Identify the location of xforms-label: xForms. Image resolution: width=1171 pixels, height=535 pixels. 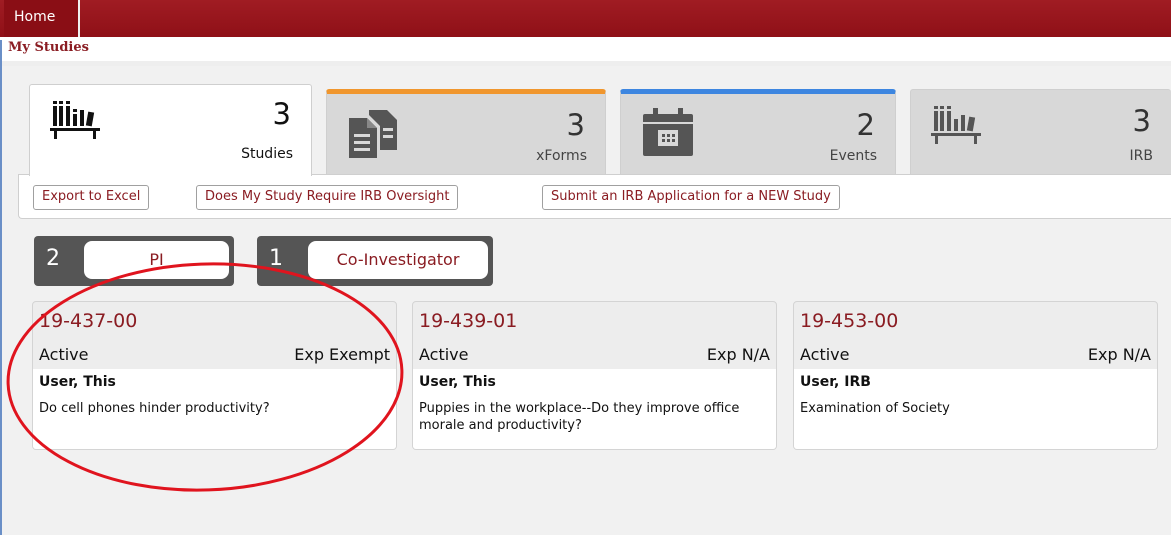
(561, 156).